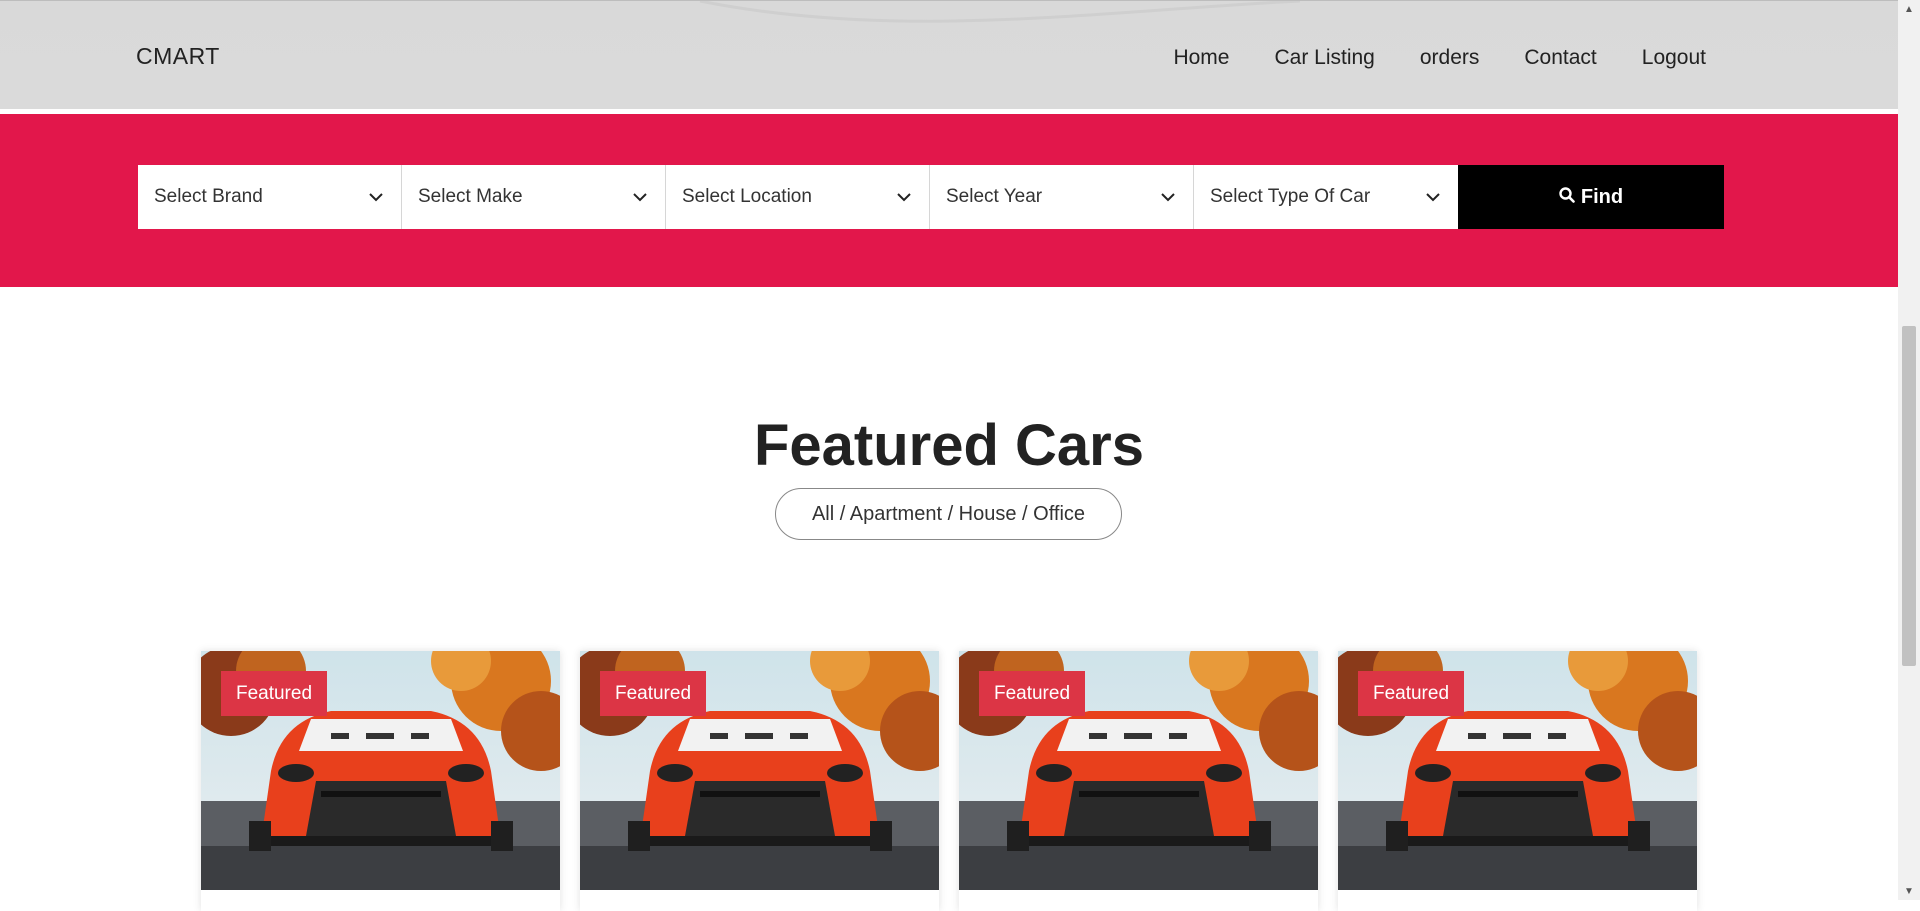  I want to click on nav-home: Home, so click(1201, 58).